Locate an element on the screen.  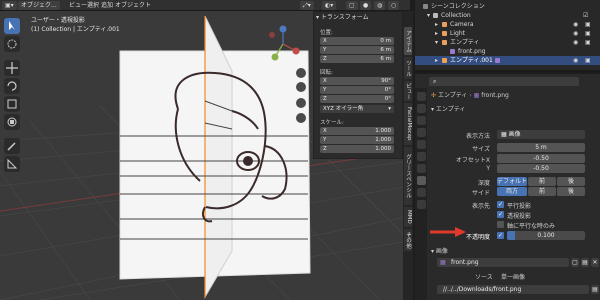
offset-x-field: -0.50 is located at coordinates (541, 158).